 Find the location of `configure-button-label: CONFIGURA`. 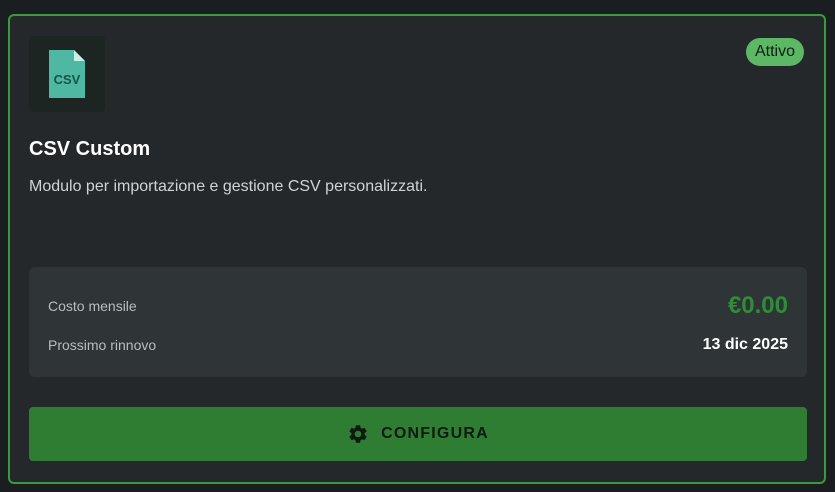

configure-button-label: CONFIGURA is located at coordinates (435, 433).